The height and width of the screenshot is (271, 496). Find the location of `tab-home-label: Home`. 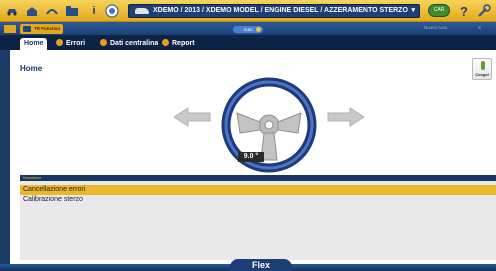

tab-home-label: Home is located at coordinates (34, 43).